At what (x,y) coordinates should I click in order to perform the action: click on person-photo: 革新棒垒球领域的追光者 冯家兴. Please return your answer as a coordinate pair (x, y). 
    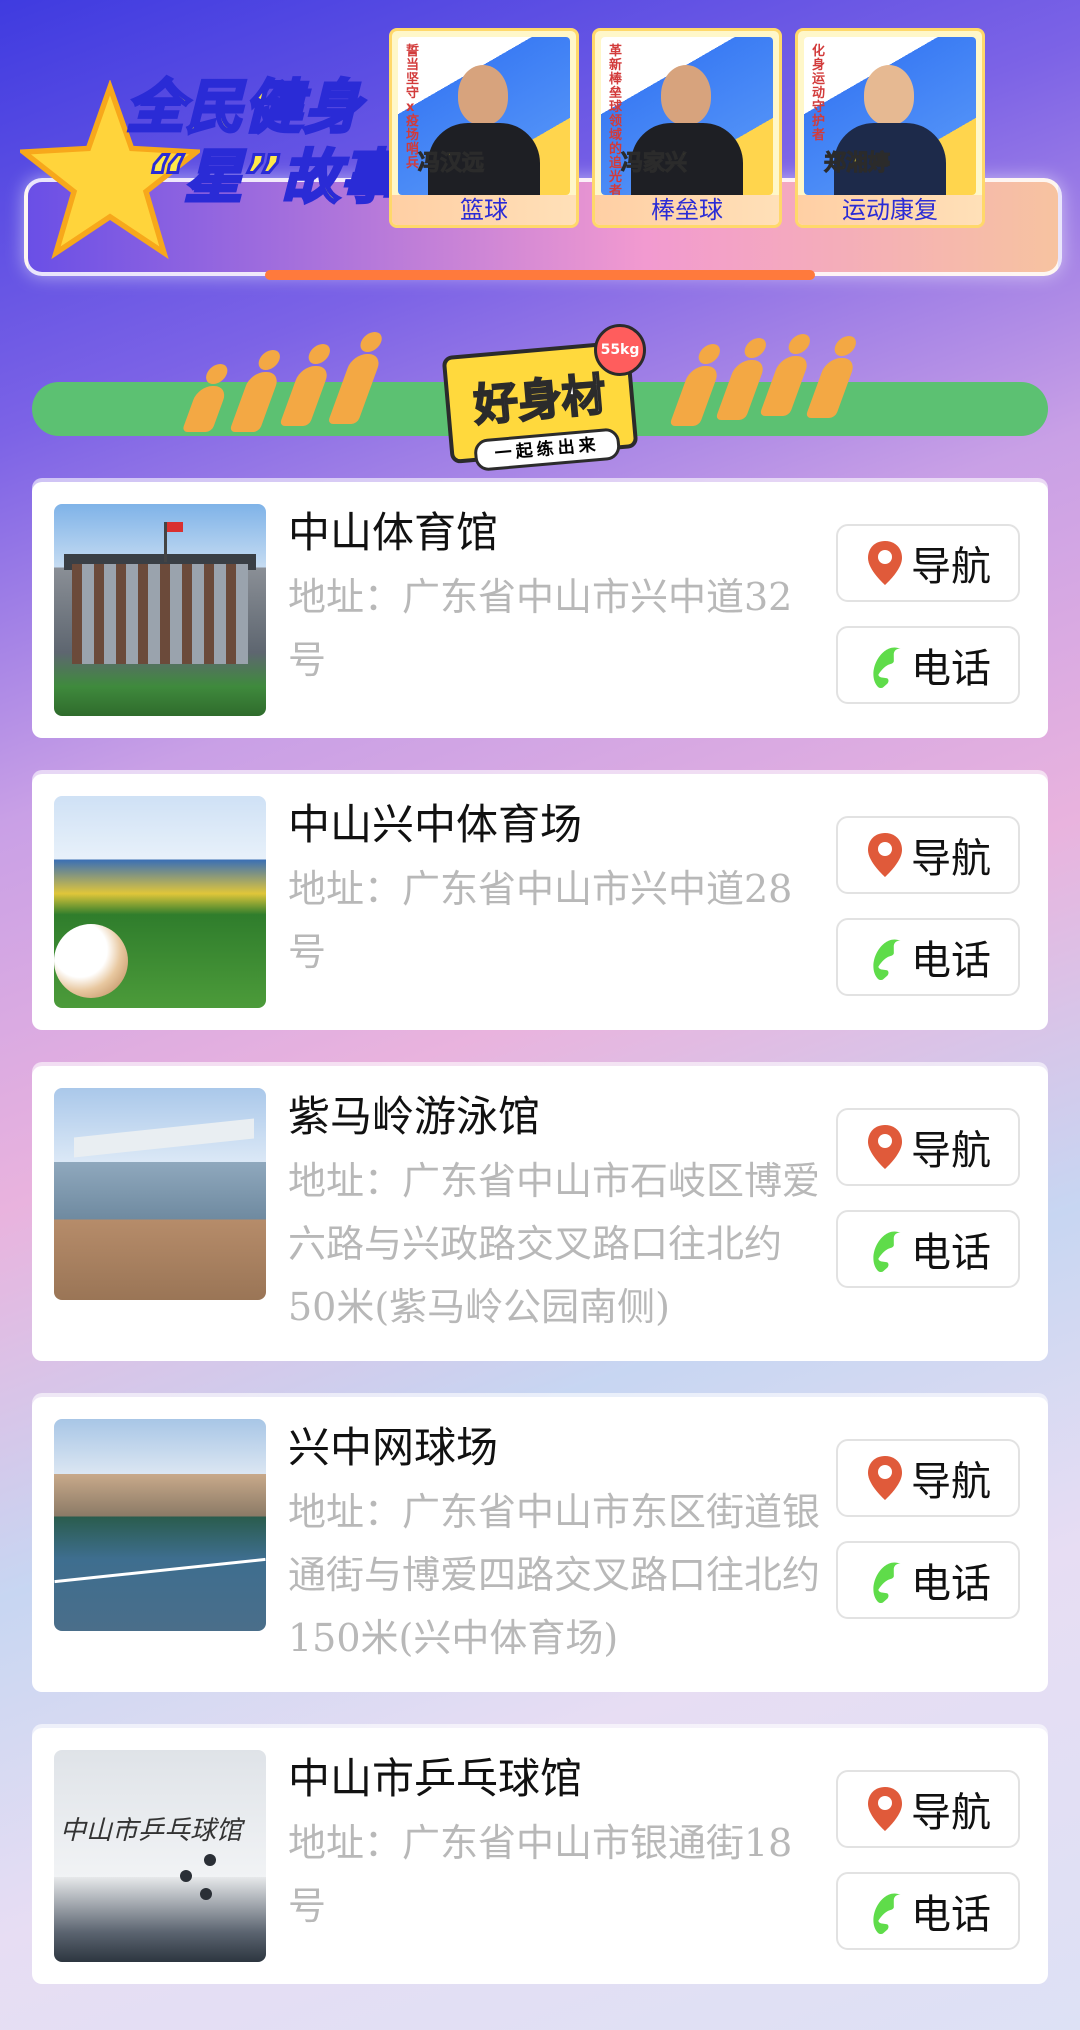
    Looking at the image, I should click on (687, 116).